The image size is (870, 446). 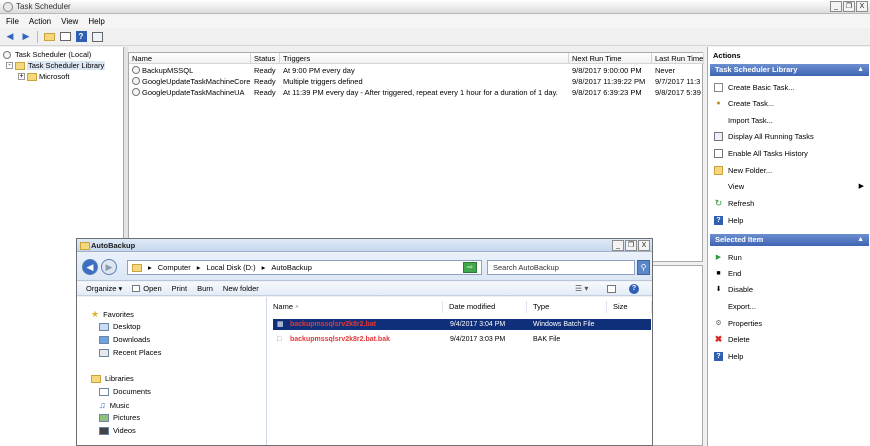 I want to click on search-input: Search AutoBackup, so click(x=561, y=267).